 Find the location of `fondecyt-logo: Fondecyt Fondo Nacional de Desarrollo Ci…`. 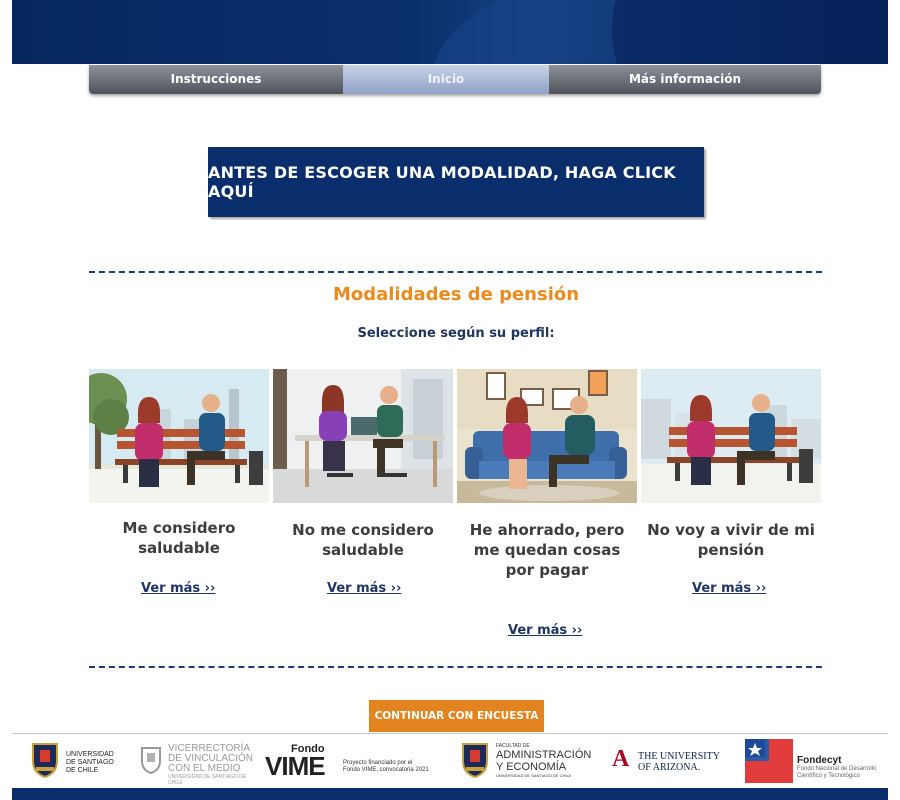

fondecyt-logo: Fondecyt Fondo Nacional de Desarrollo Ci… is located at coordinates (815, 761).